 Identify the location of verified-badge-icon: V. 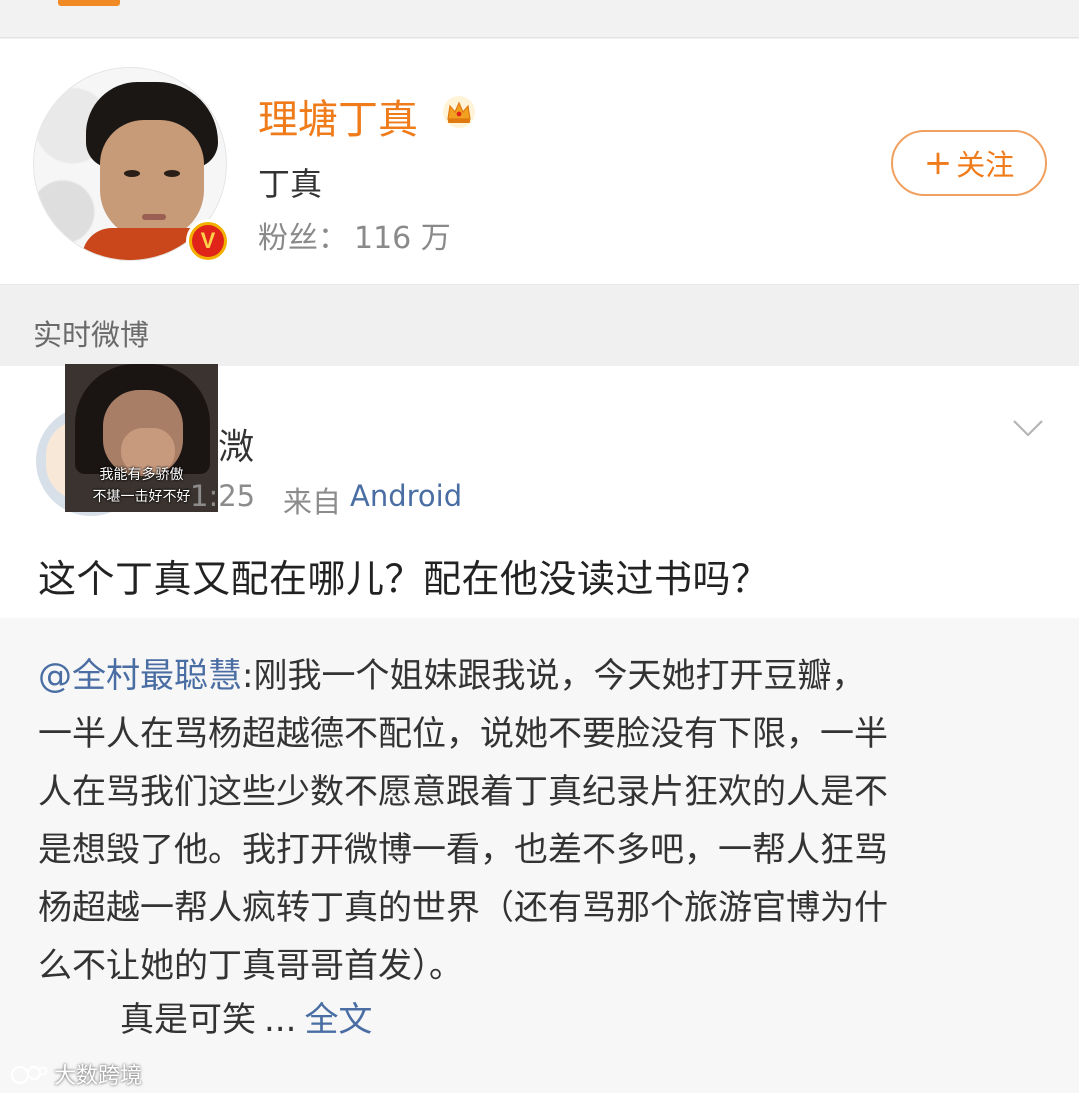
(208, 241).